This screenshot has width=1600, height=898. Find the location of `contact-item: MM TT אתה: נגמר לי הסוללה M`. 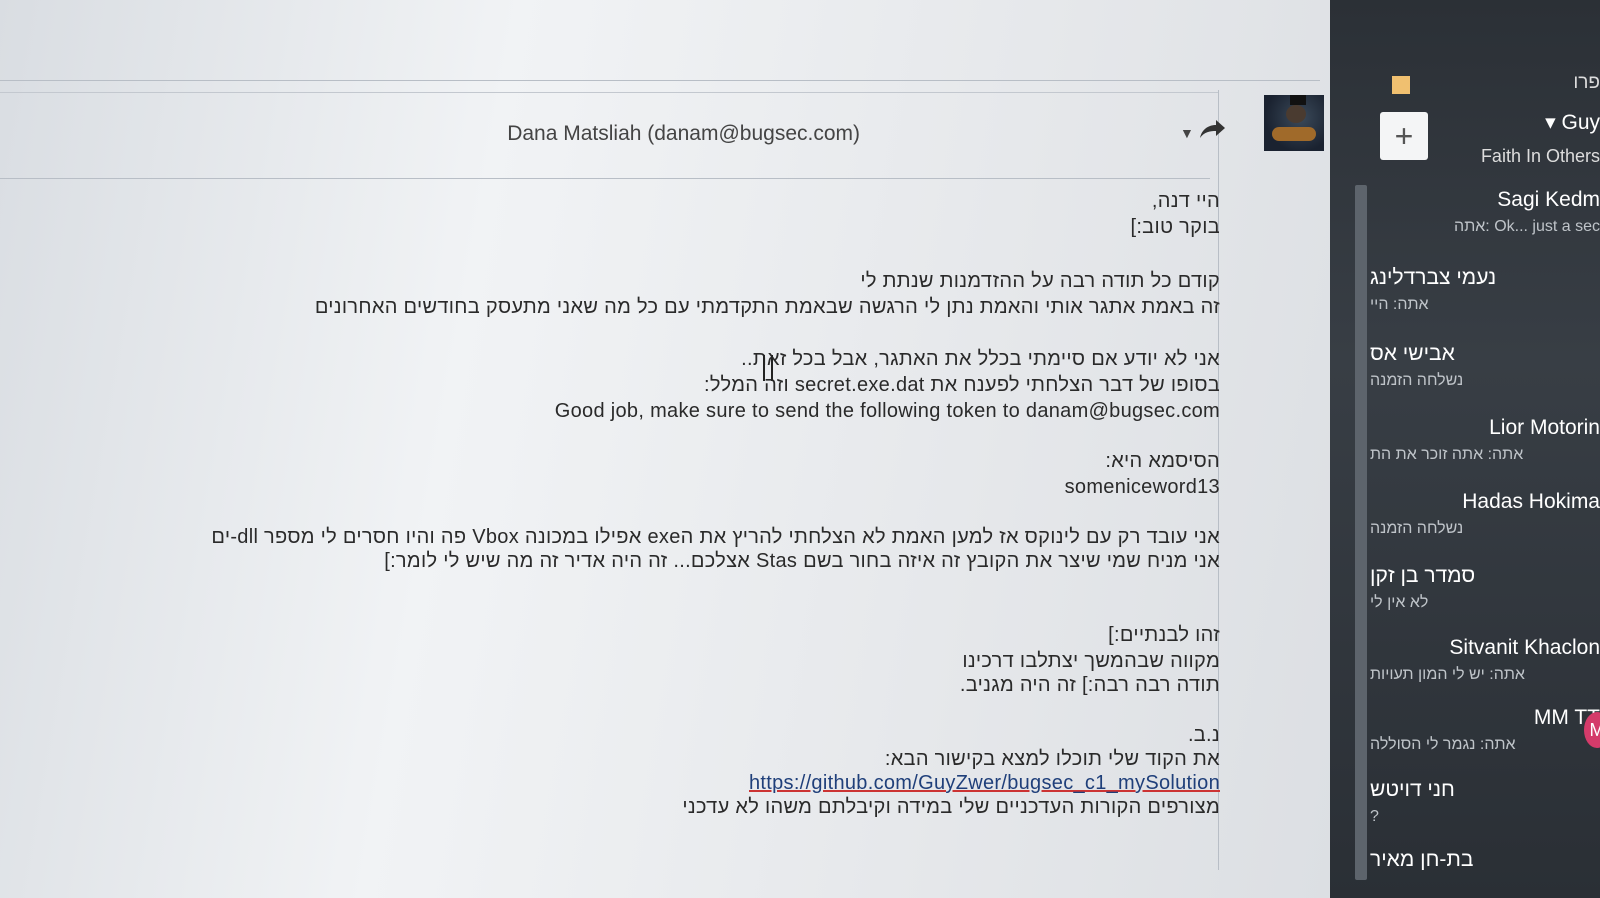

contact-item: MM TT אתה: נגמר לי הסוללה M is located at coordinates (1485, 730).